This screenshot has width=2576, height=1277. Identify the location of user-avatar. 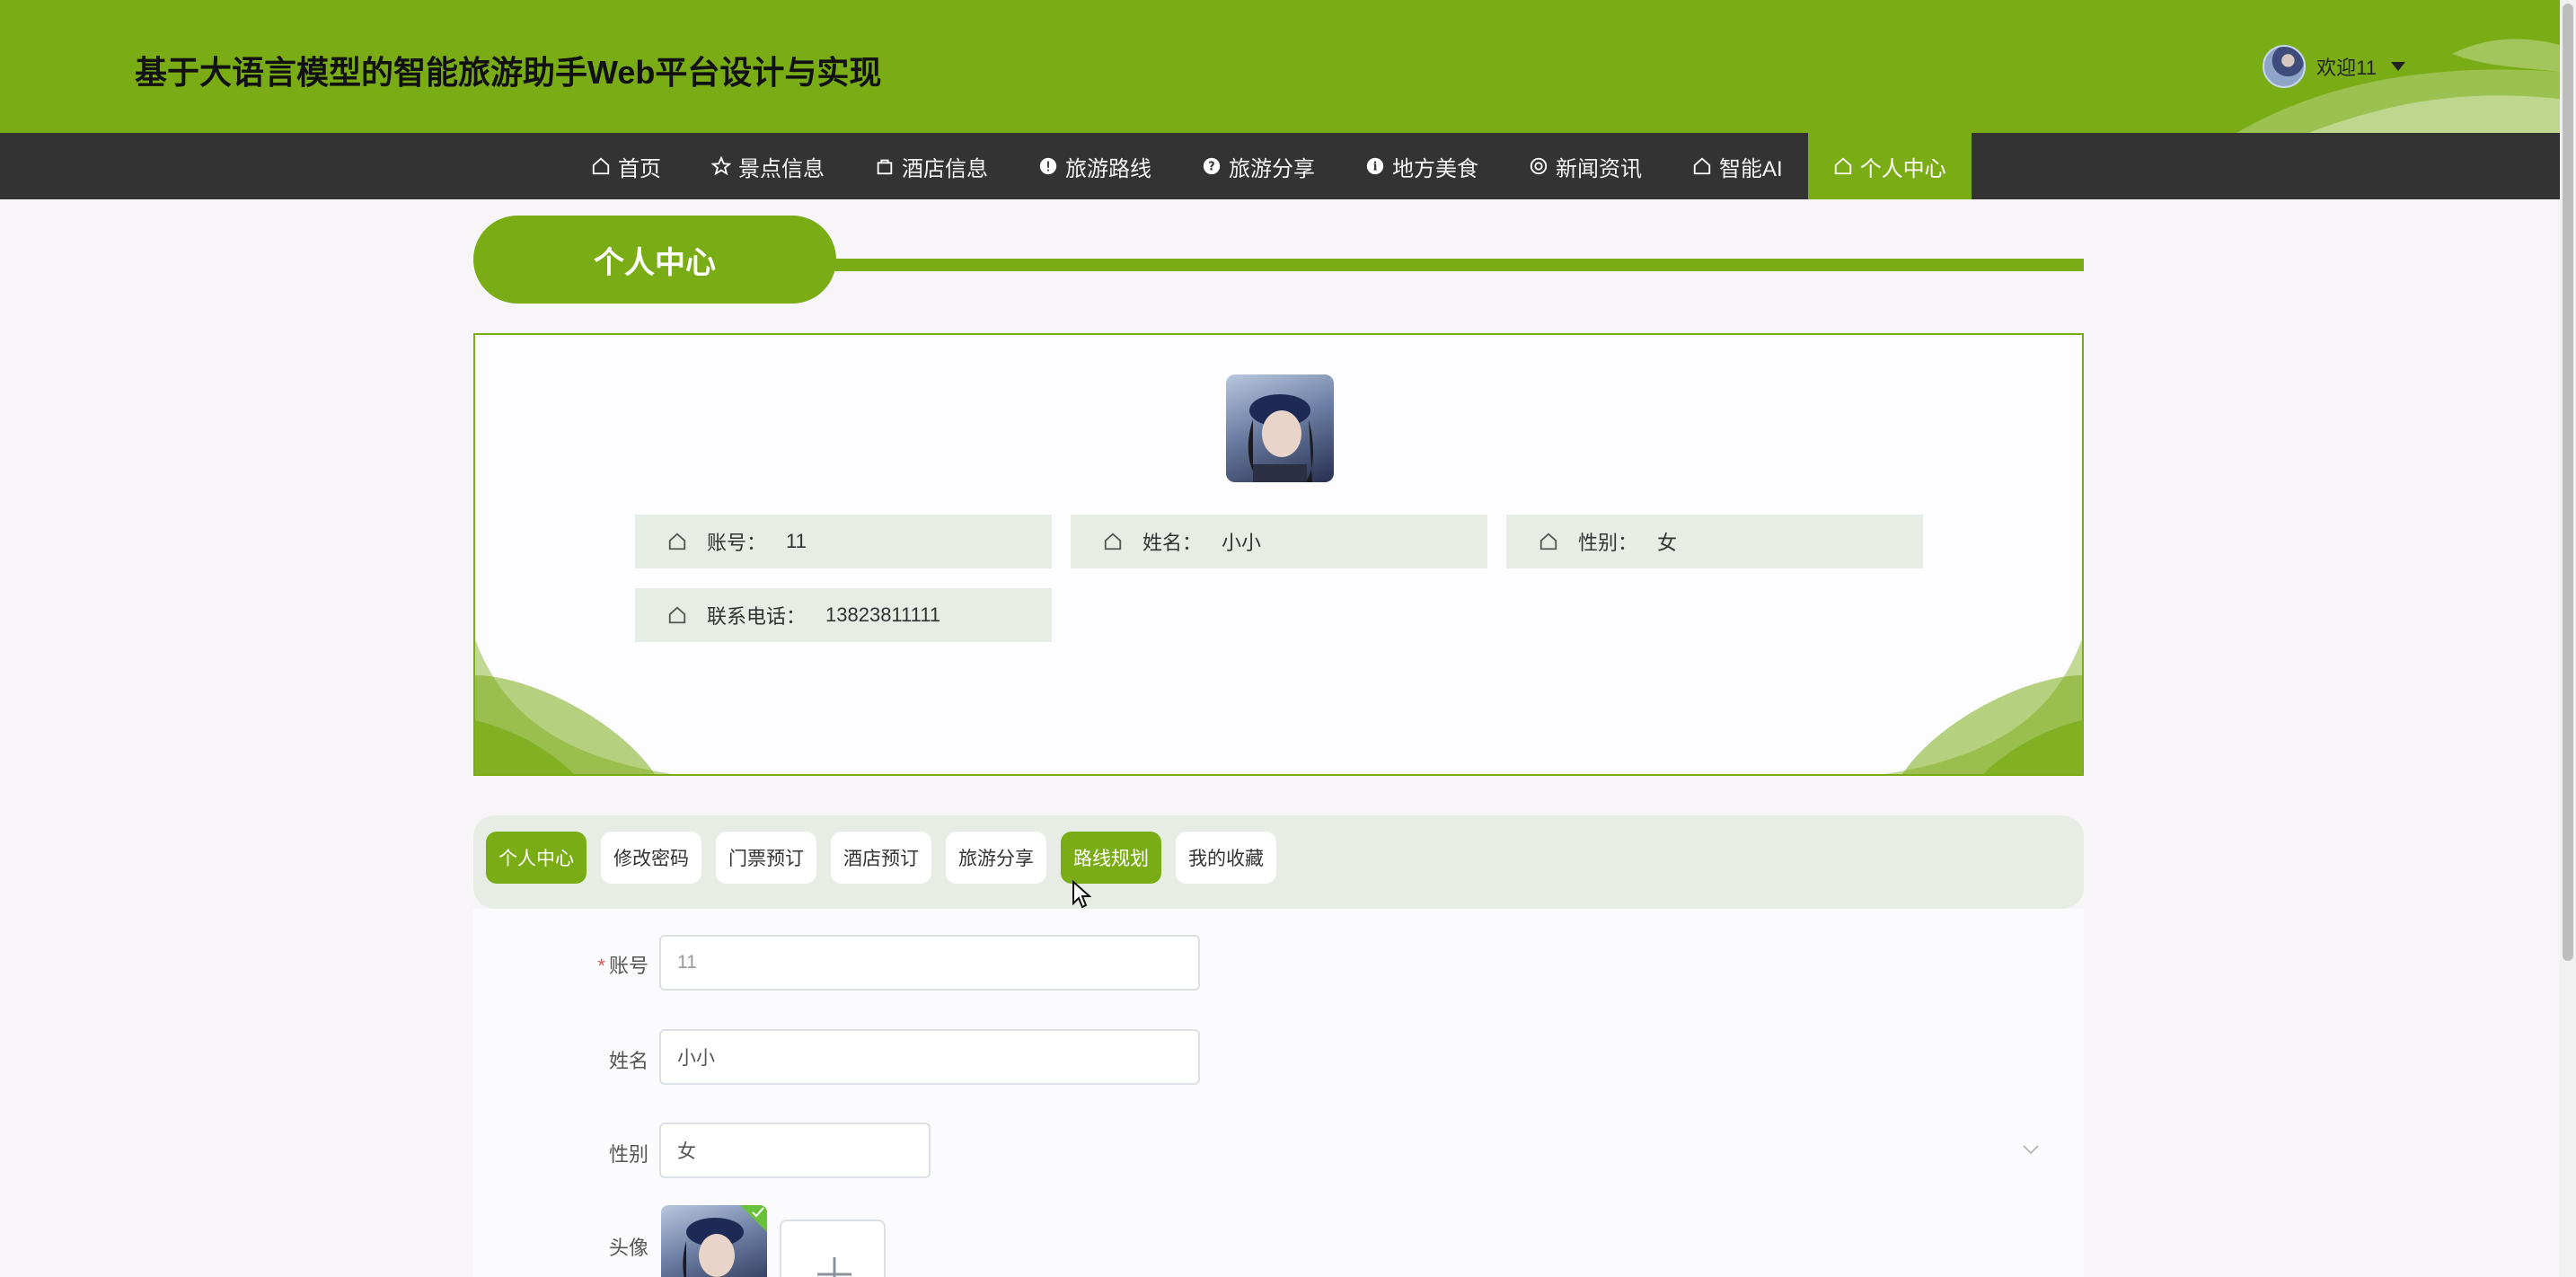
(2285, 67).